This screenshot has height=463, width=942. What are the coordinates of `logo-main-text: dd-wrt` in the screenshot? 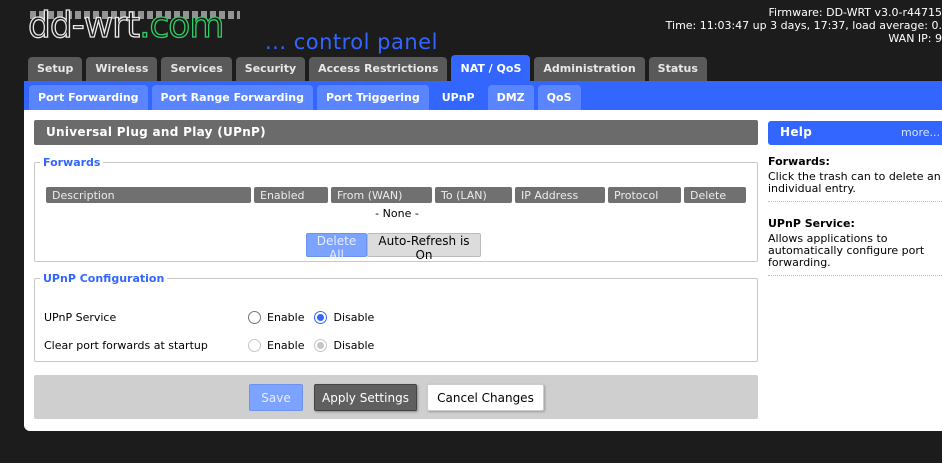 It's located at (83, 25).